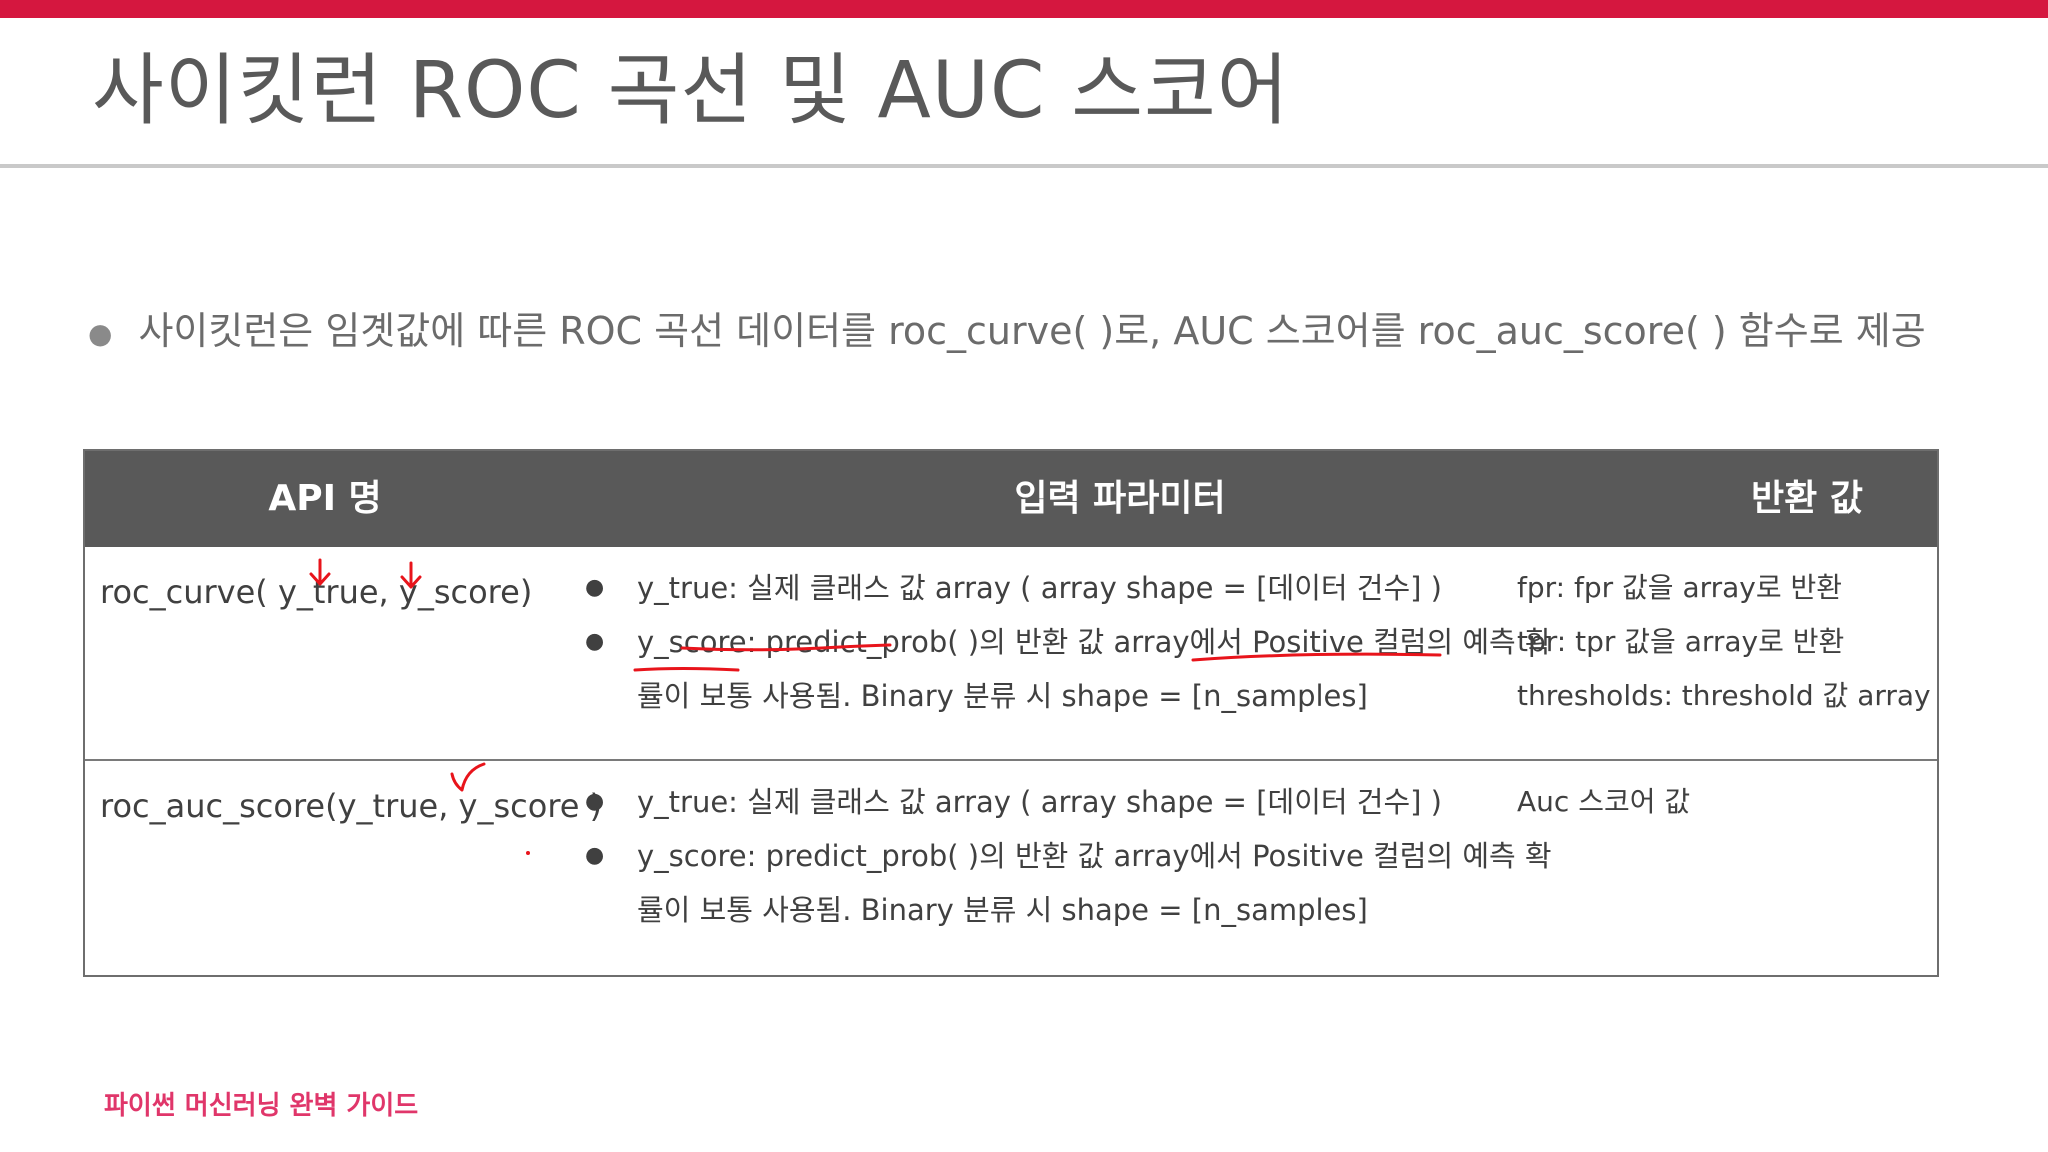 Image resolution: width=2048 pixels, height=1152 pixels. What do you see at coordinates (691, 91) in the screenshot?
I see `slide-title: 사이킷런 ROC 곡선 및 AUC 스코어` at bounding box center [691, 91].